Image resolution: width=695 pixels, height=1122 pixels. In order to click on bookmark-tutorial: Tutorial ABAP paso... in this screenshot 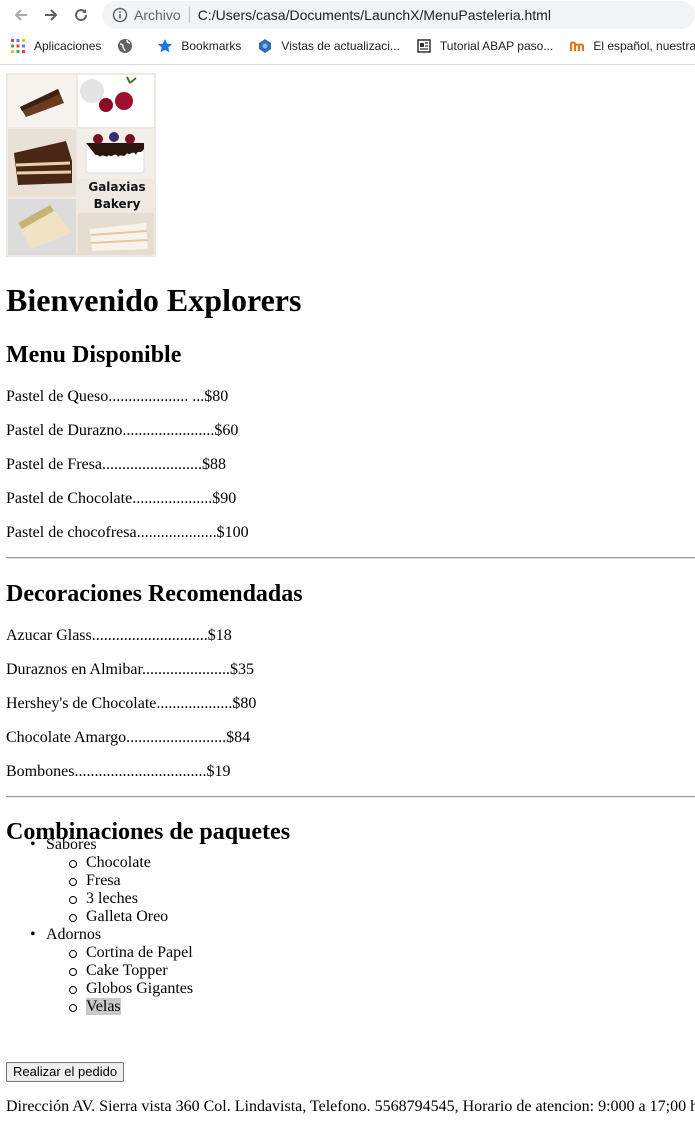, I will do `click(484, 46)`.